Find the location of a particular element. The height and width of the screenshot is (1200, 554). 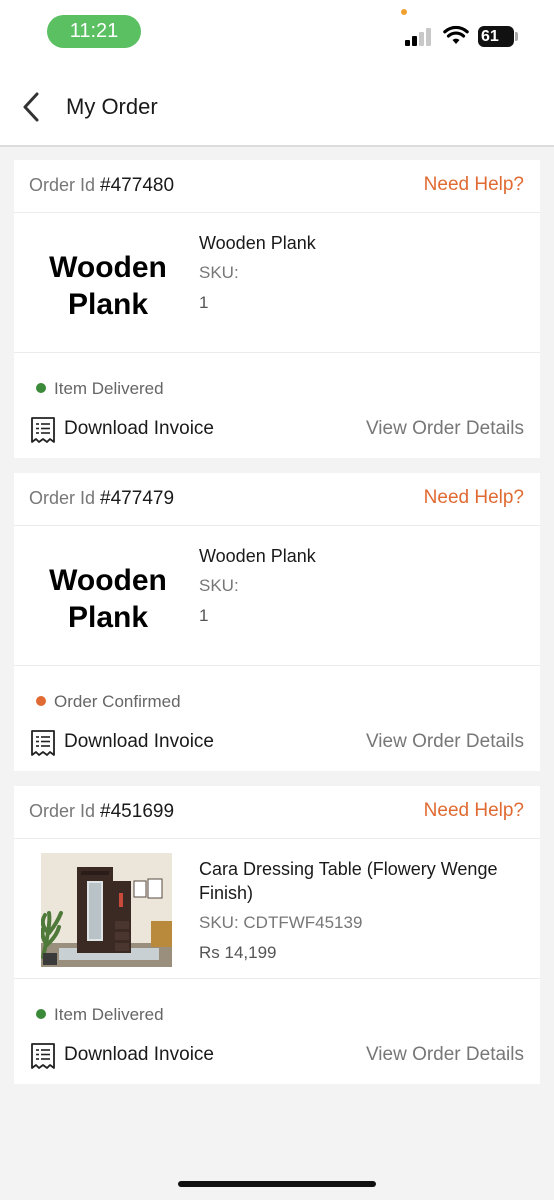

order-id: Order Id #477479 is located at coordinates (101, 499).